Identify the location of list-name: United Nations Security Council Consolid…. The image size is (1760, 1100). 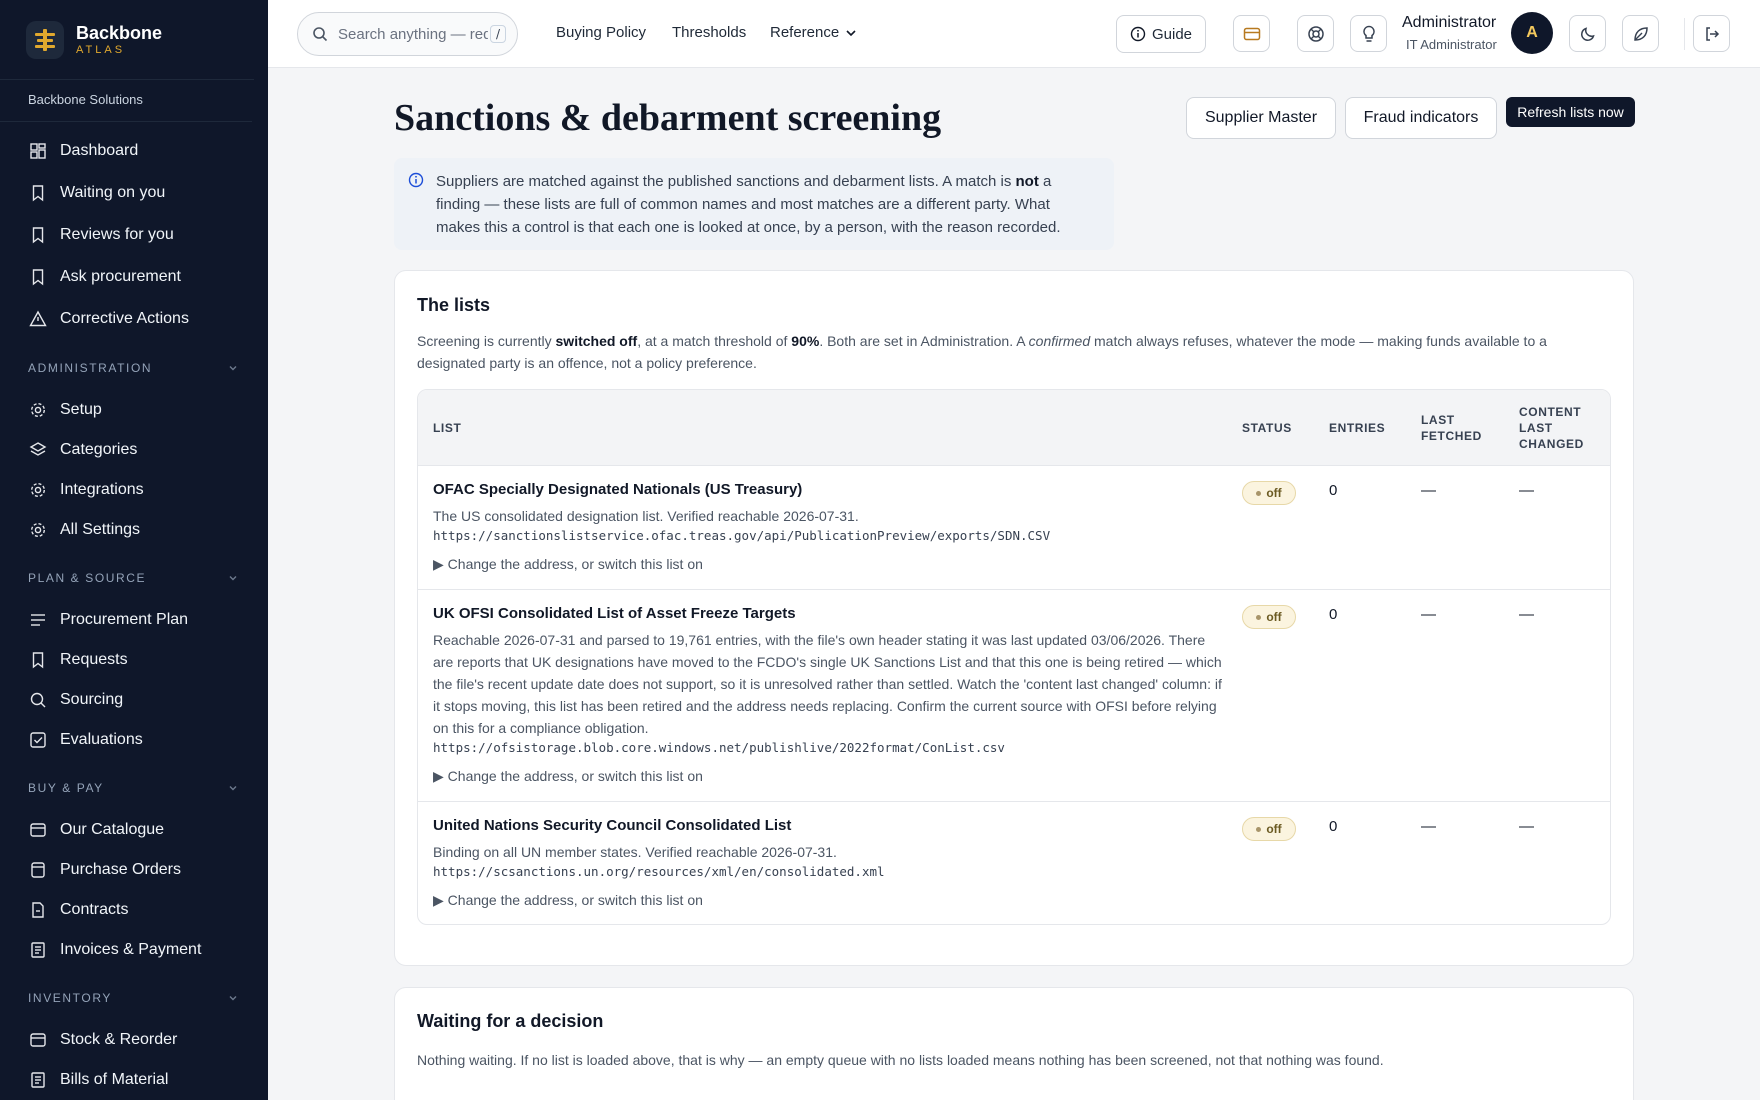
(612, 825).